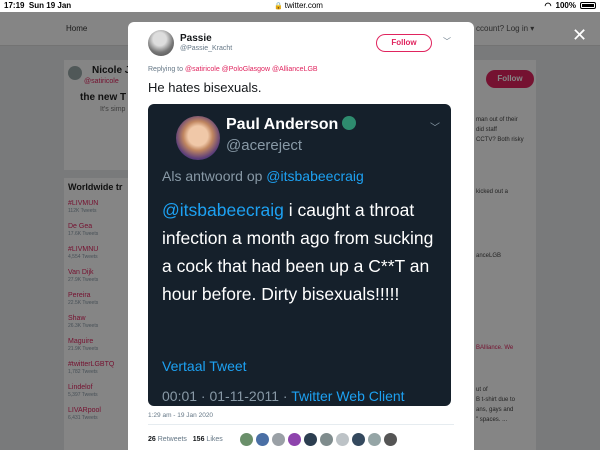  I want to click on wifi-icon: ◠, so click(548, 5).